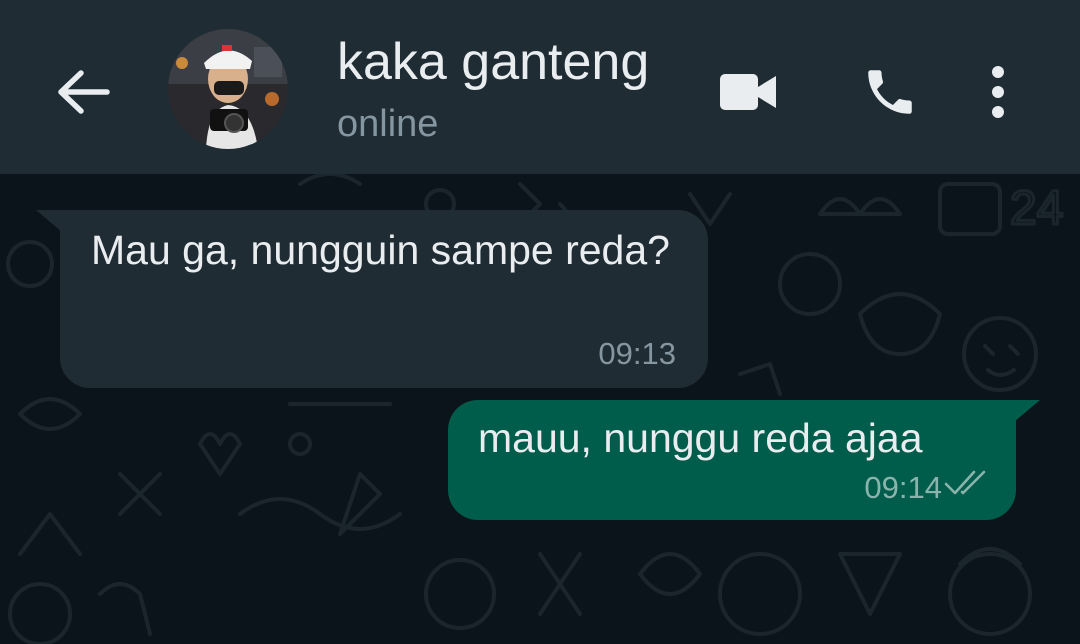 The width and height of the screenshot is (1080, 644). What do you see at coordinates (903, 487) in the screenshot?
I see `message-time: 09:14` at bounding box center [903, 487].